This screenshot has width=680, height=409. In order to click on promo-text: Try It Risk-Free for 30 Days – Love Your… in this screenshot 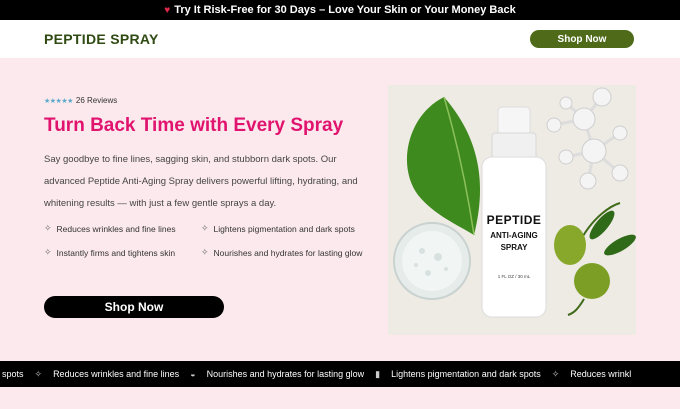, I will do `click(345, 10)`.